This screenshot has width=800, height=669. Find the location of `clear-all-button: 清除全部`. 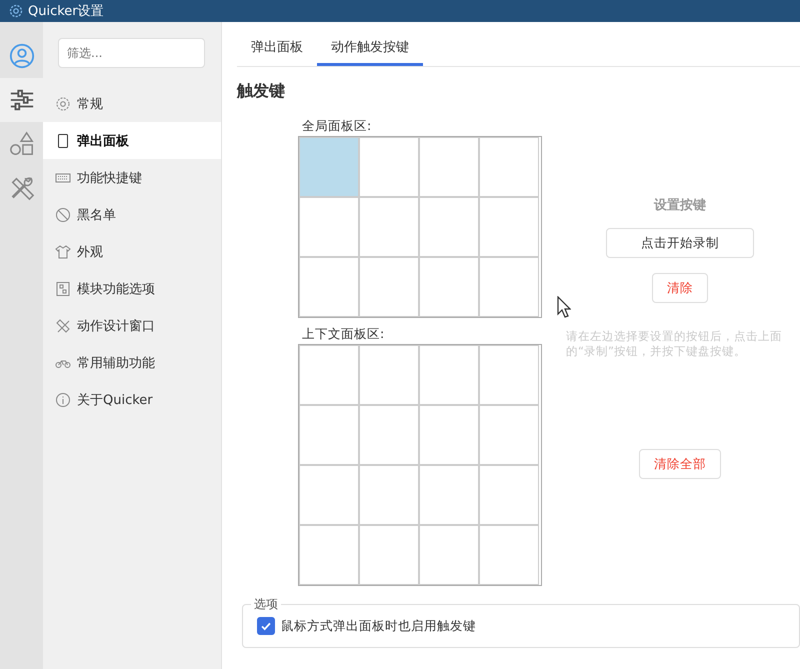

clear-all-button: 清除全部 is located at coordinates (680, 464).